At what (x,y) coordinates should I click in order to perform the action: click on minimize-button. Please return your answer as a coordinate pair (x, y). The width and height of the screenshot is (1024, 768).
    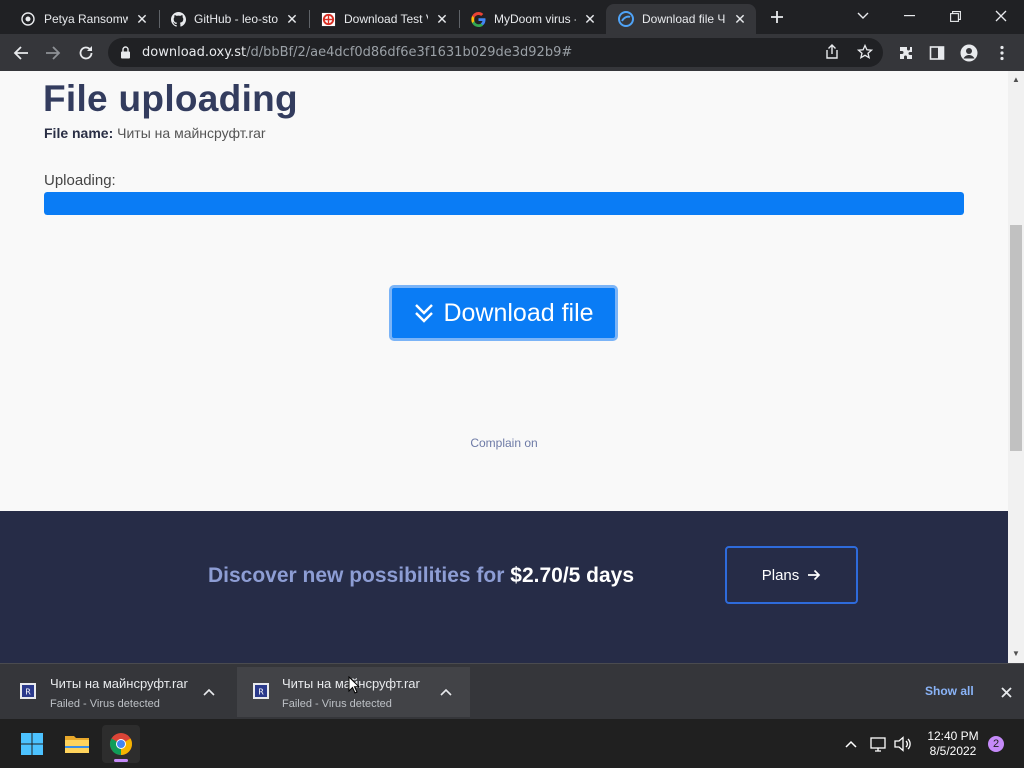
    Looking at the image, I should click on (909, 16).